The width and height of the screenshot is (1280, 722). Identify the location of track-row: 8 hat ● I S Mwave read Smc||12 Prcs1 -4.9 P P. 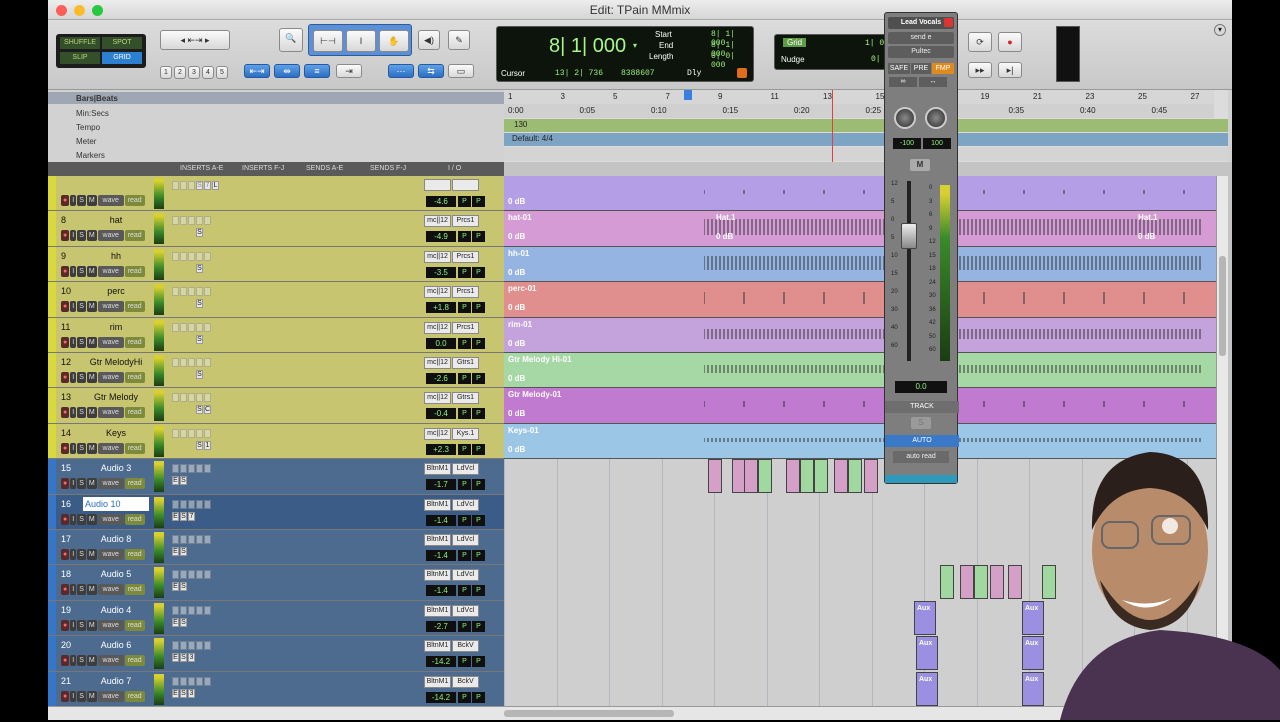
(276, 229).